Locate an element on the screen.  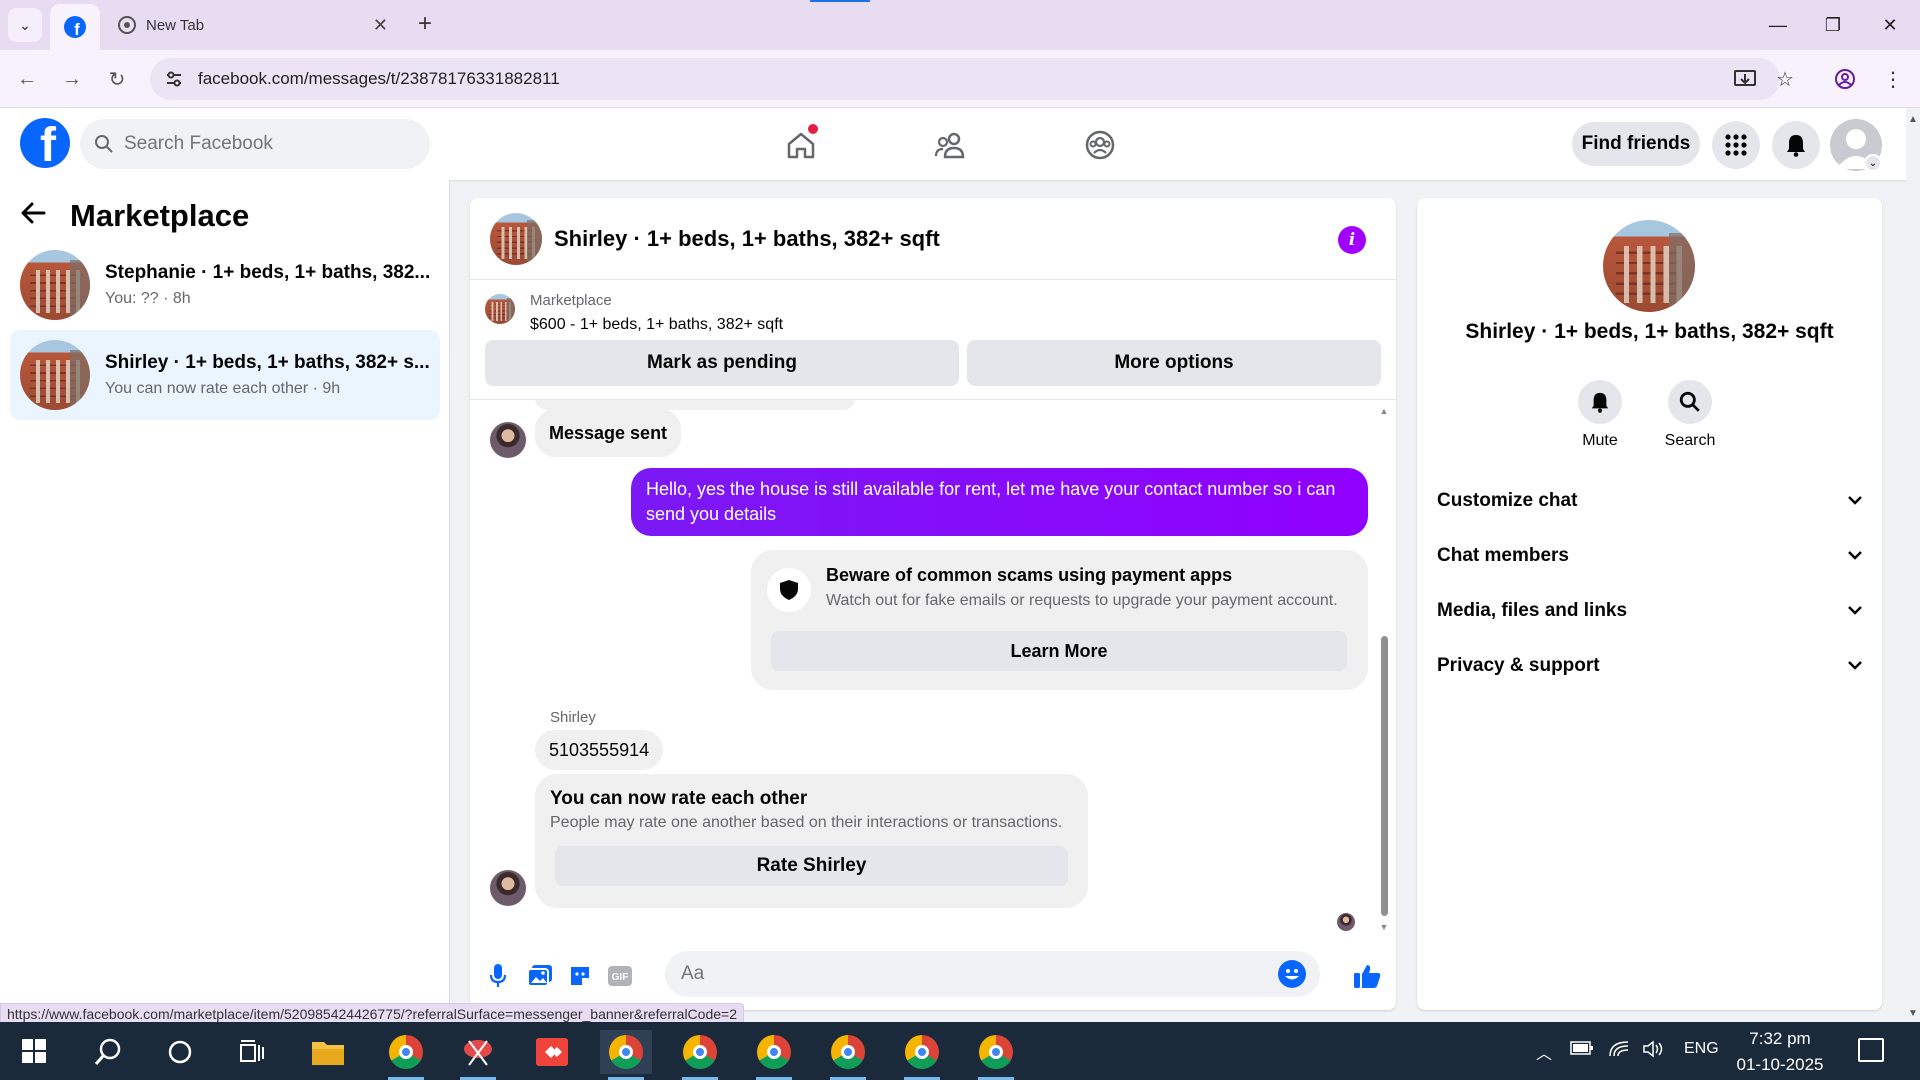
tab-search-button: ⌄ is located at coordinates (25, 25).